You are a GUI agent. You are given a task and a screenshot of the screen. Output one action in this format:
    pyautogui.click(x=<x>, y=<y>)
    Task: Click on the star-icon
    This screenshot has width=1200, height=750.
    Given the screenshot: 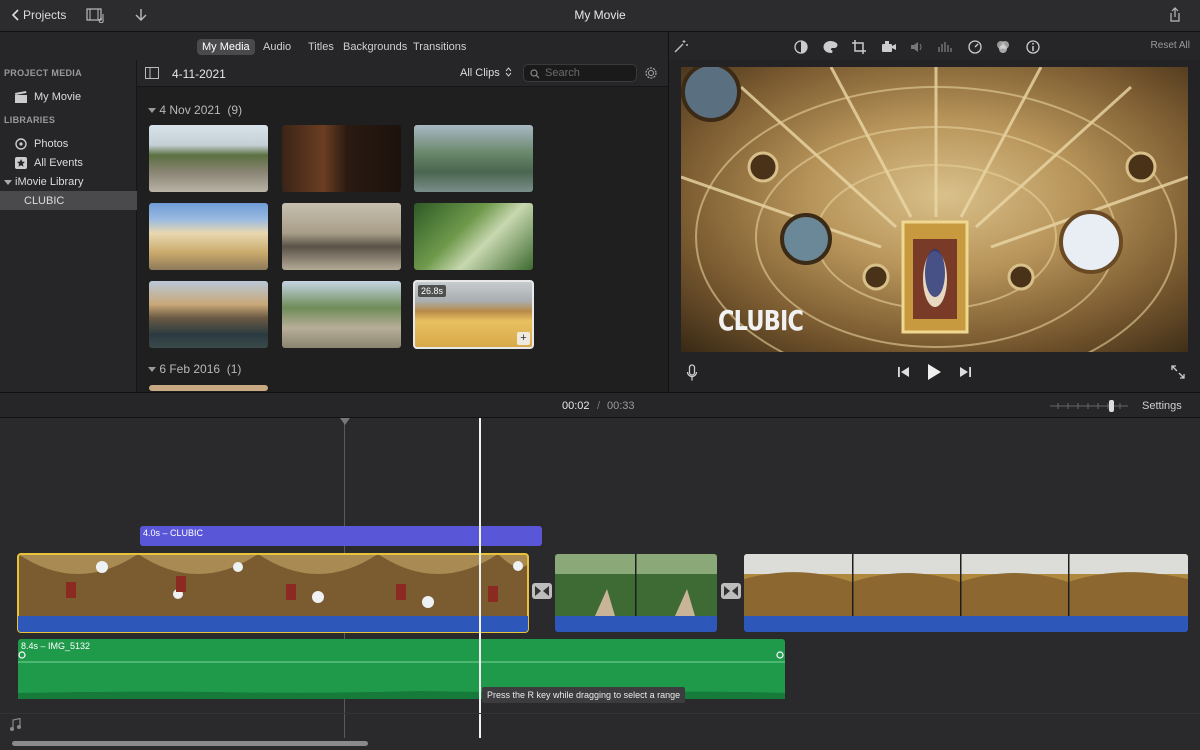 What is the action you would take?
    pyautogui.click(x=21, y=162)
    